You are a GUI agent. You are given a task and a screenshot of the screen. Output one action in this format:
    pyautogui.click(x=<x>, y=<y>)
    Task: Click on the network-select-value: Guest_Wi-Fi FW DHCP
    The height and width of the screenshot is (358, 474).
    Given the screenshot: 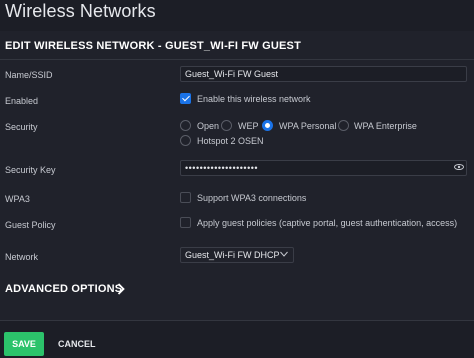 What is the action you would take?
    pyautogui.click(x=232, y=255)
    